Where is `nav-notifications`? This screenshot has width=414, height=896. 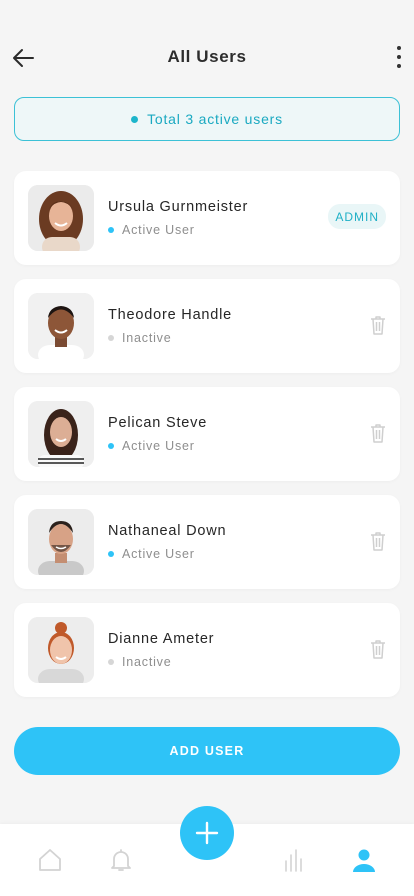
nav-notifications is located at coordinates (121, 860).